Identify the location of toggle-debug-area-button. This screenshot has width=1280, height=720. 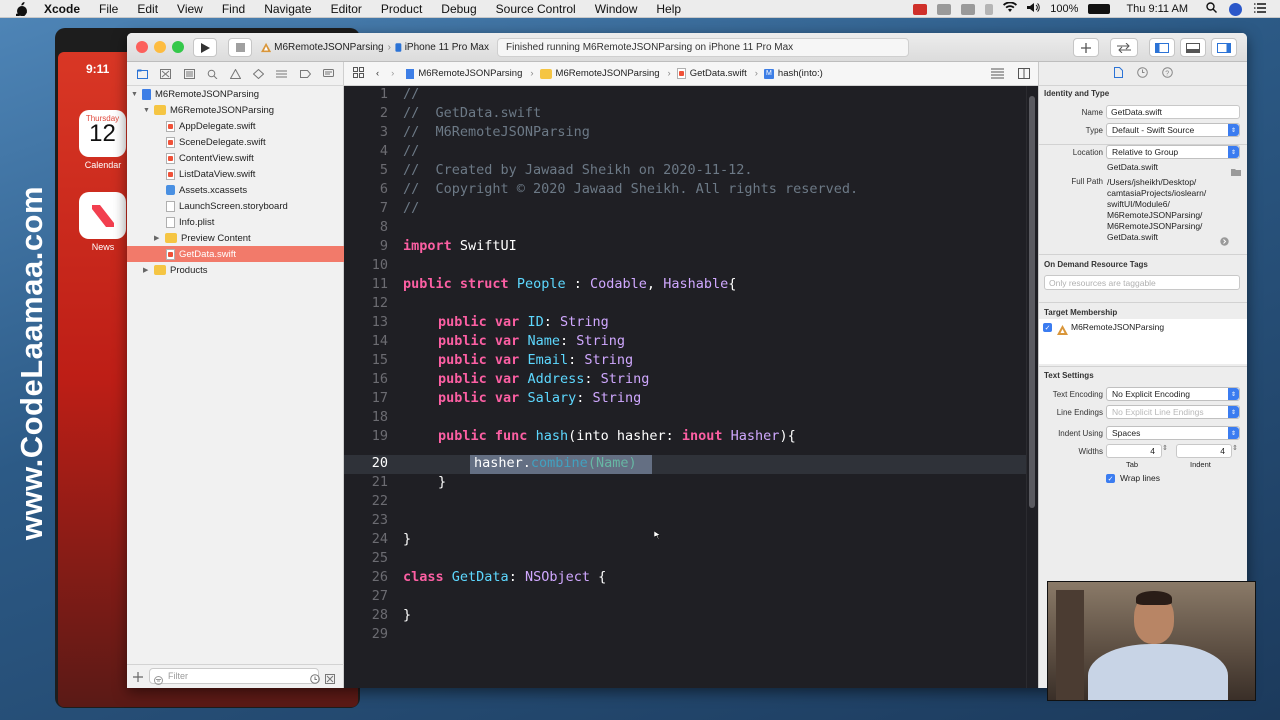
(1193, 47).